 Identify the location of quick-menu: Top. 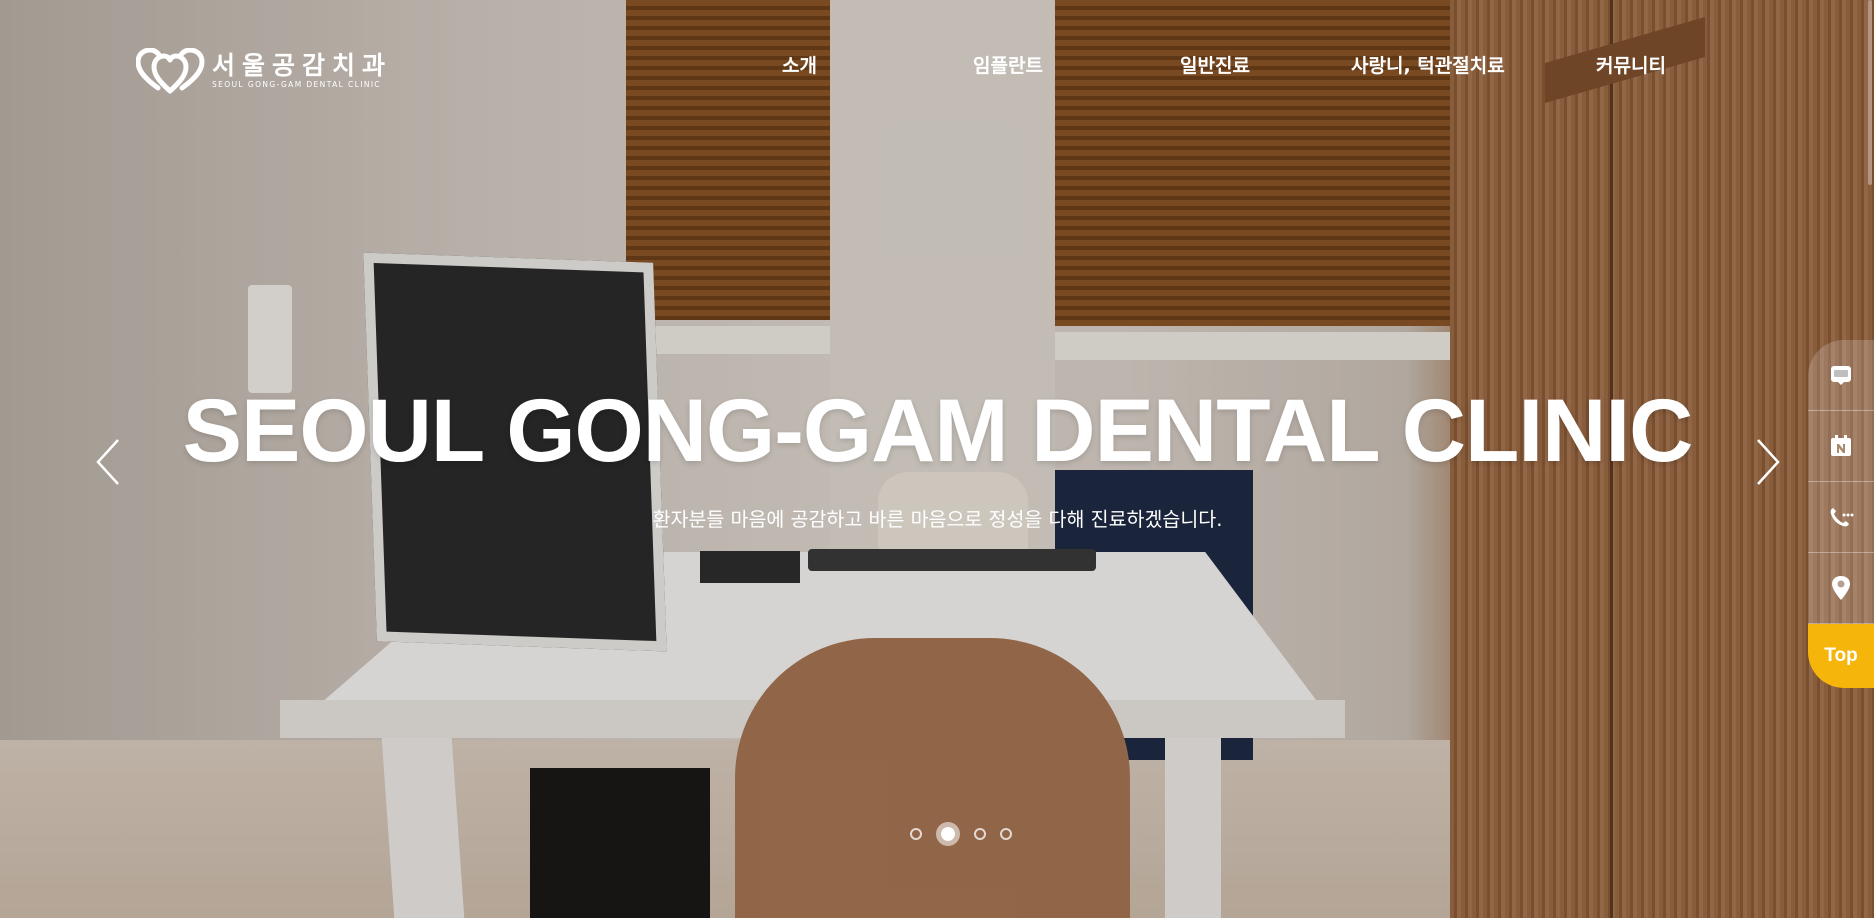
(1841, 514).